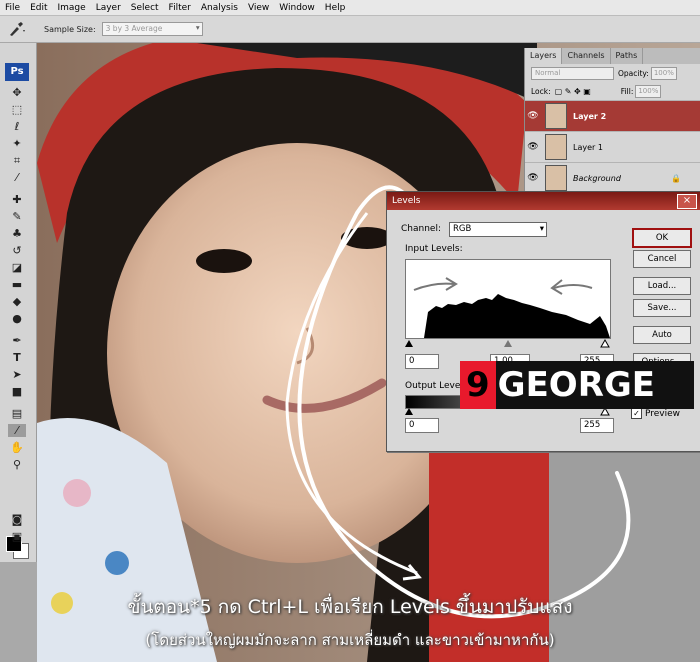 The height and width of the screenshot is (662, 700). What do you see at coordinates (17, 464) in the screenshot?
I see `zoom-tool-icon: ⚲` at bounding box center [17, 464].